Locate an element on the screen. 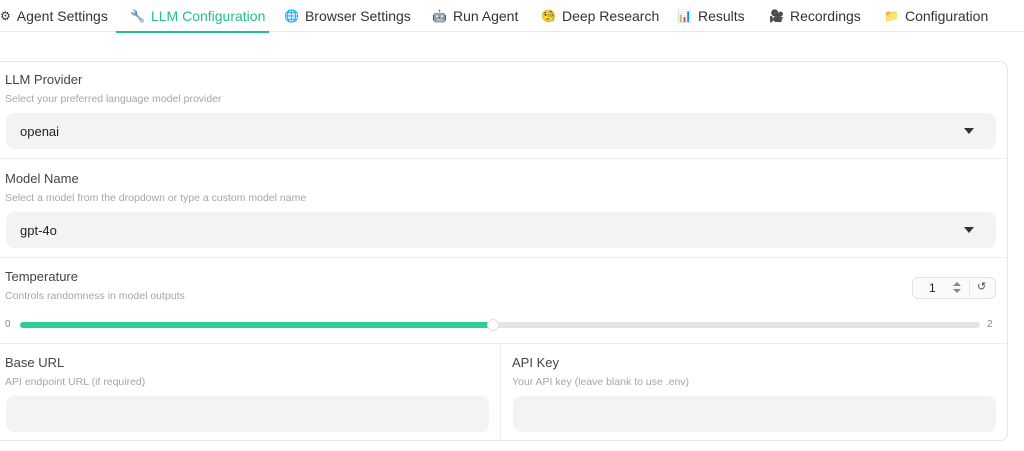 The width and height of the screenshot is (1024, 451). slider-fill is located at coordinates (256, 325).